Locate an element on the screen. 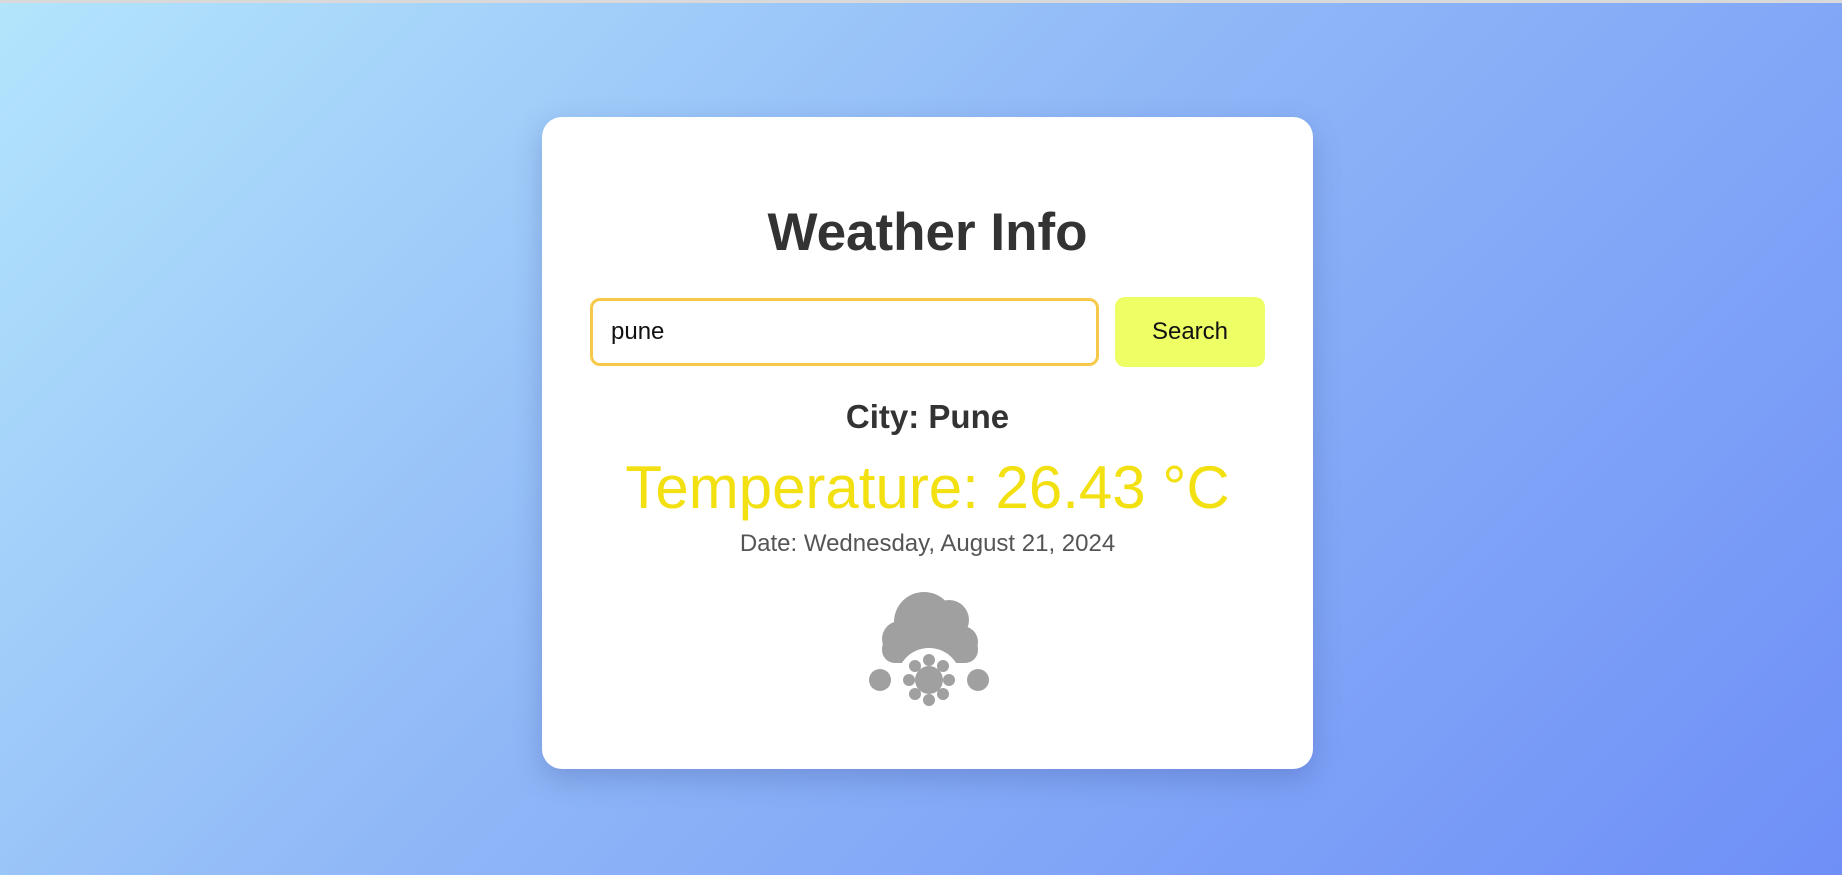 The width and height of the screenshot is (1842, 875). city-search-input is located at coordinates (844, 332).